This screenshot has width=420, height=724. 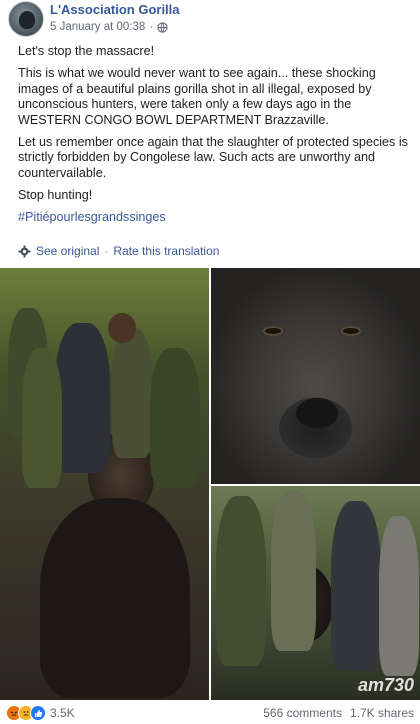 What do you see at coordinates (302, 713) in the screenshot?
I see `comments-count-link: 566 comments` at bounding box center [302, 713].